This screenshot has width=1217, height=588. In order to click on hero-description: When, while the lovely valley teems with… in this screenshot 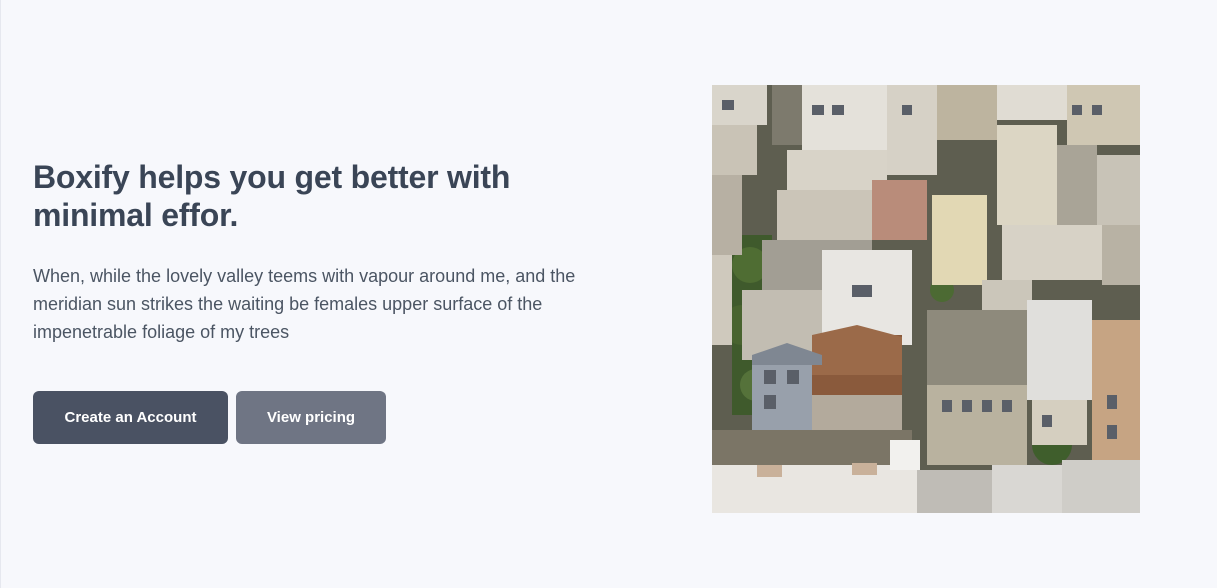, I will do `click(304, 304)`.